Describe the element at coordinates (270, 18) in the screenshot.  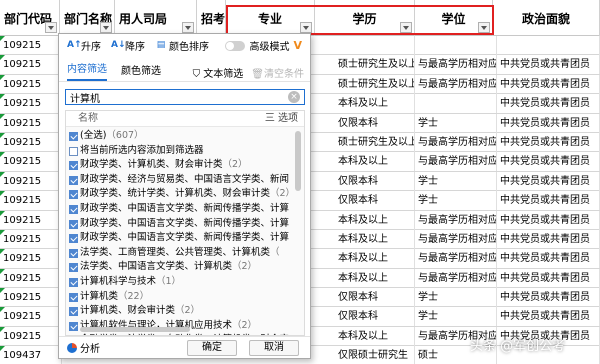
I see `col-header-major: 专业` at that location.